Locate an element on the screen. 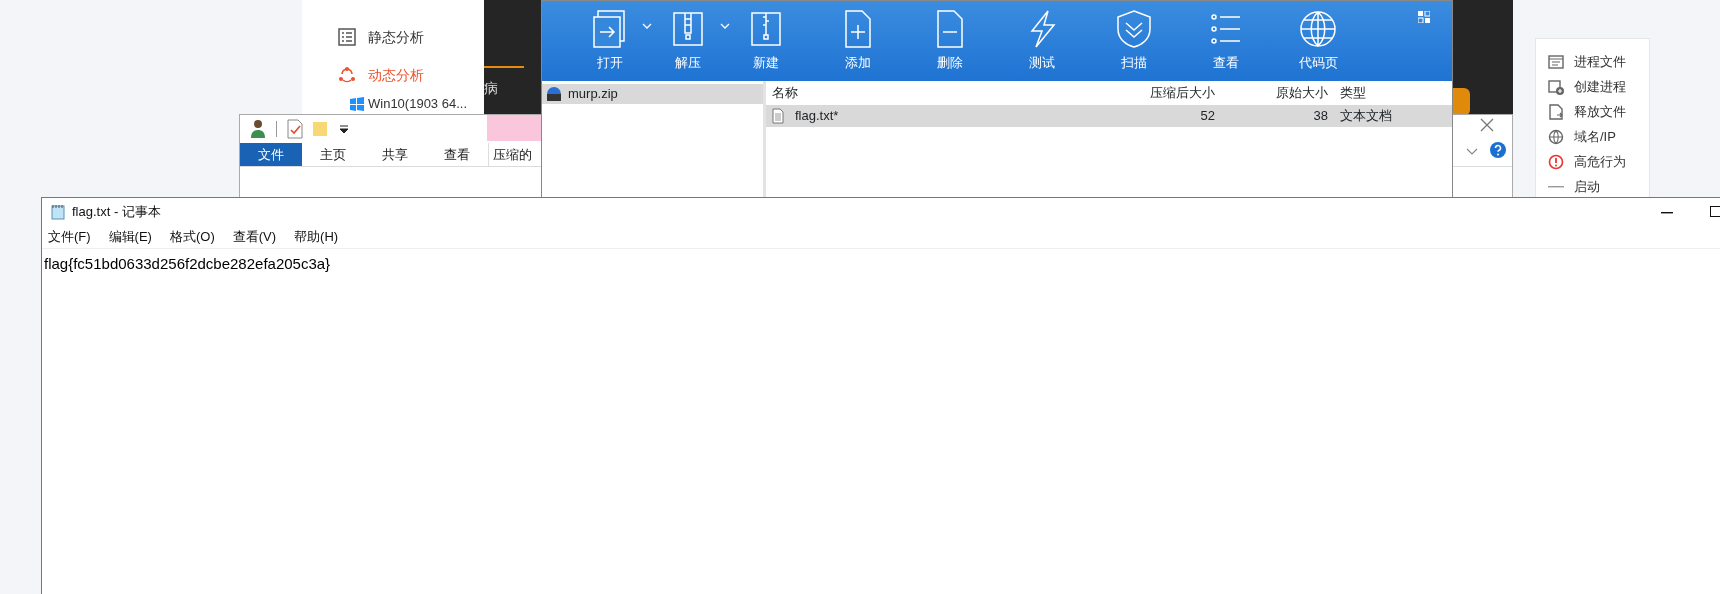 Image resolution: width=1720 pixels, height=594 pixels. folder-icon is located at coordinates (321, 129).